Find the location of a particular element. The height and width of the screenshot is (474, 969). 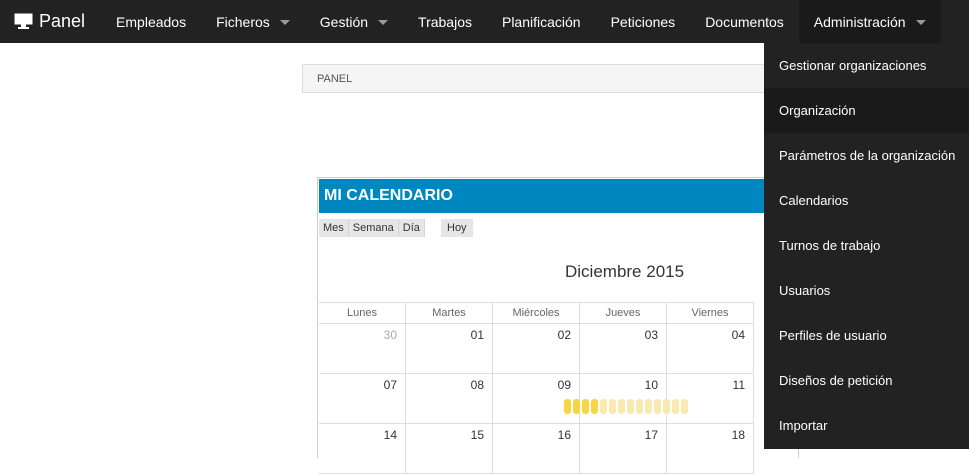

weekday-header: Martes is located at coordinates (449, 313).